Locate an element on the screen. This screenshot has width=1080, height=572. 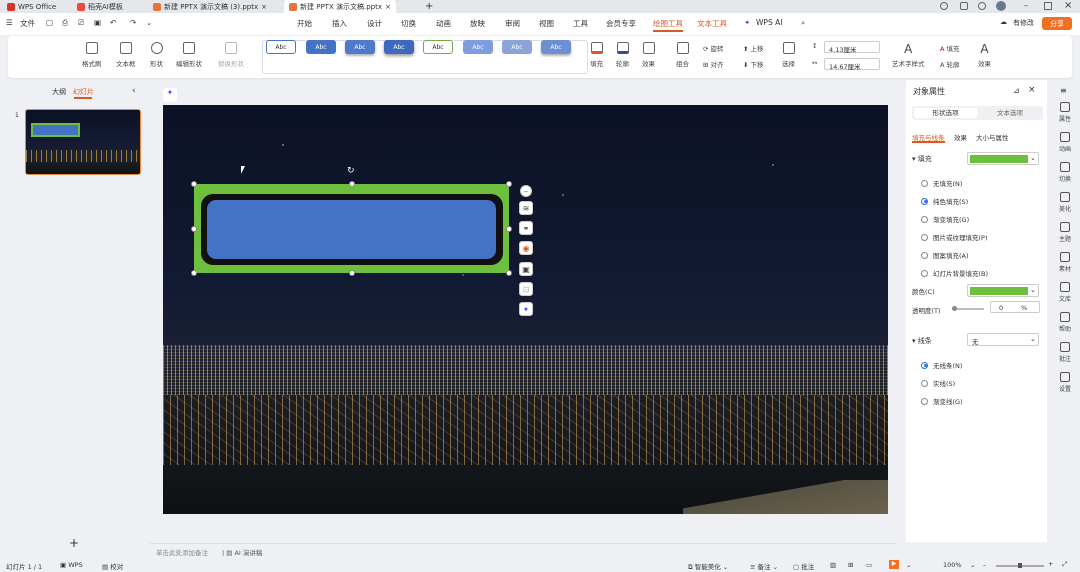
zoom-out-icon: – is located at coordinates (984, 565).